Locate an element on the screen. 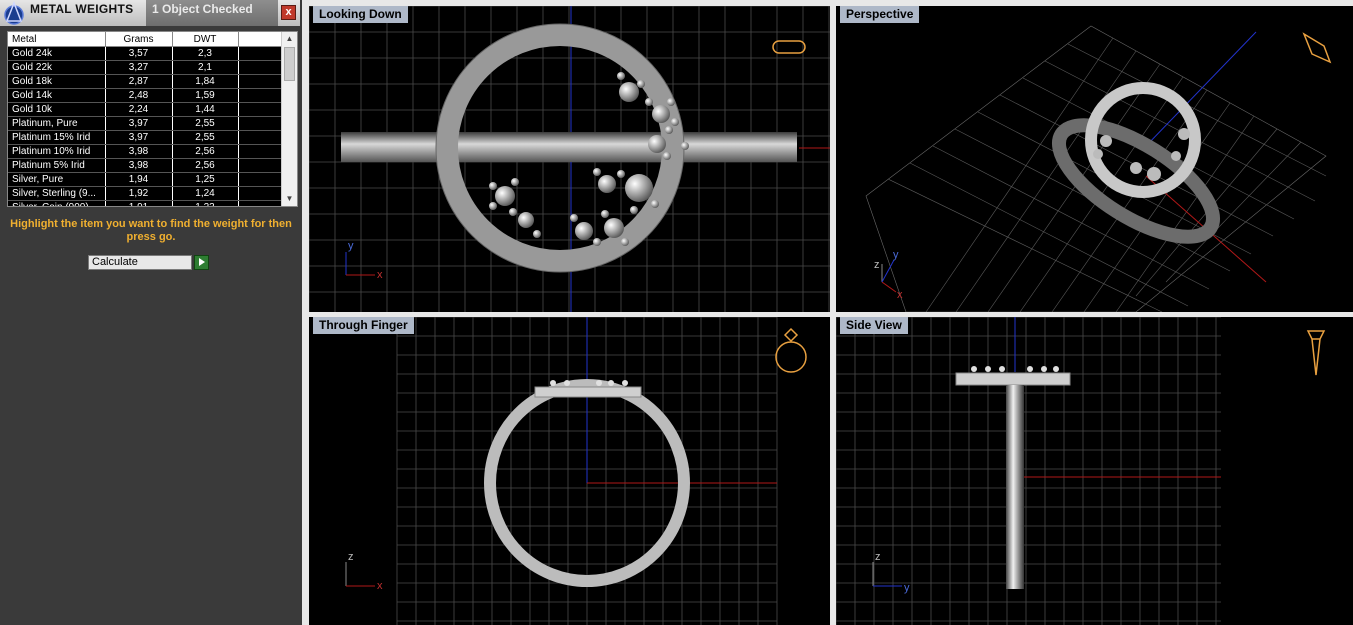 Image resolution: width=1353 pixels, height=625 pixels. app-logo-icon is located at coordinates (14, 13).